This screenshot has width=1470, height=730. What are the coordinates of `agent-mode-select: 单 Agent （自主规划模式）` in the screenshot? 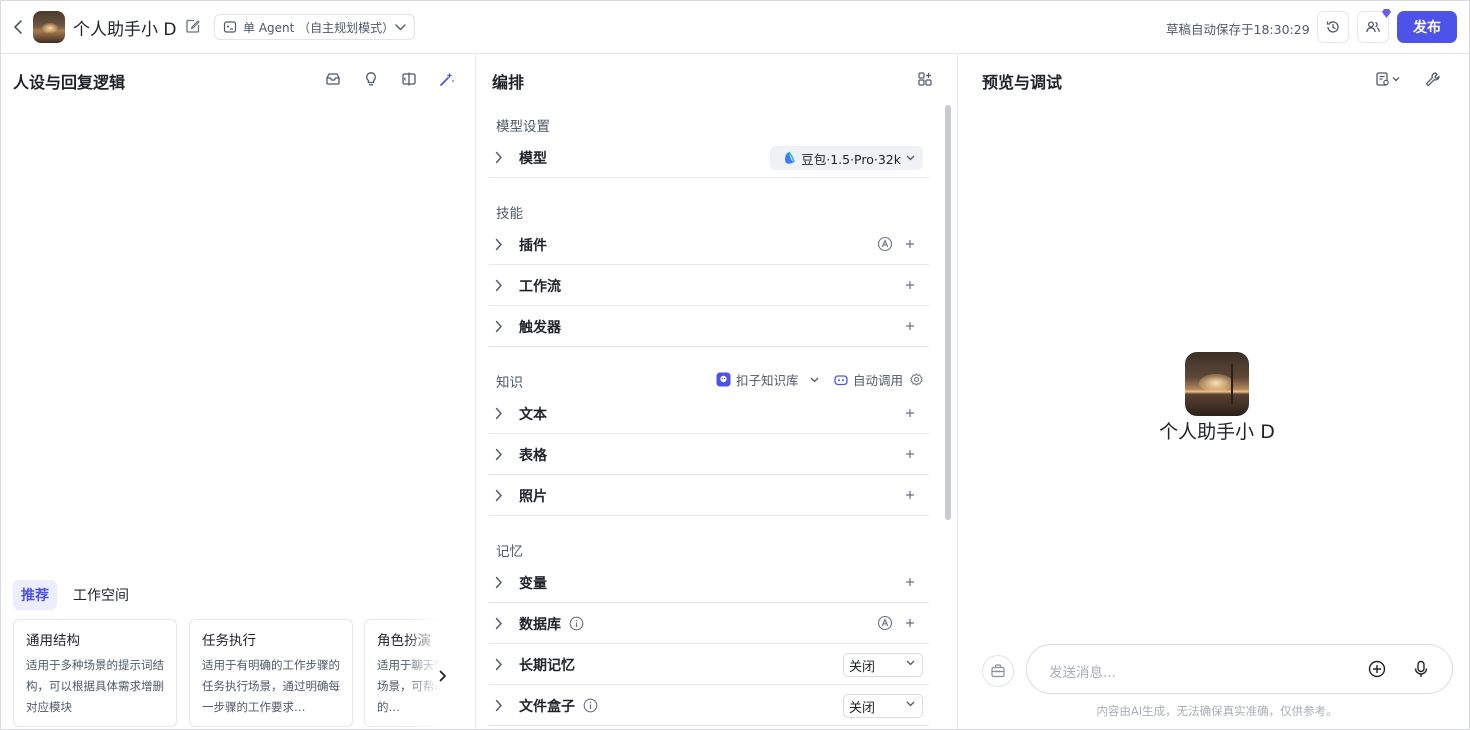 It's located at (314, 27).